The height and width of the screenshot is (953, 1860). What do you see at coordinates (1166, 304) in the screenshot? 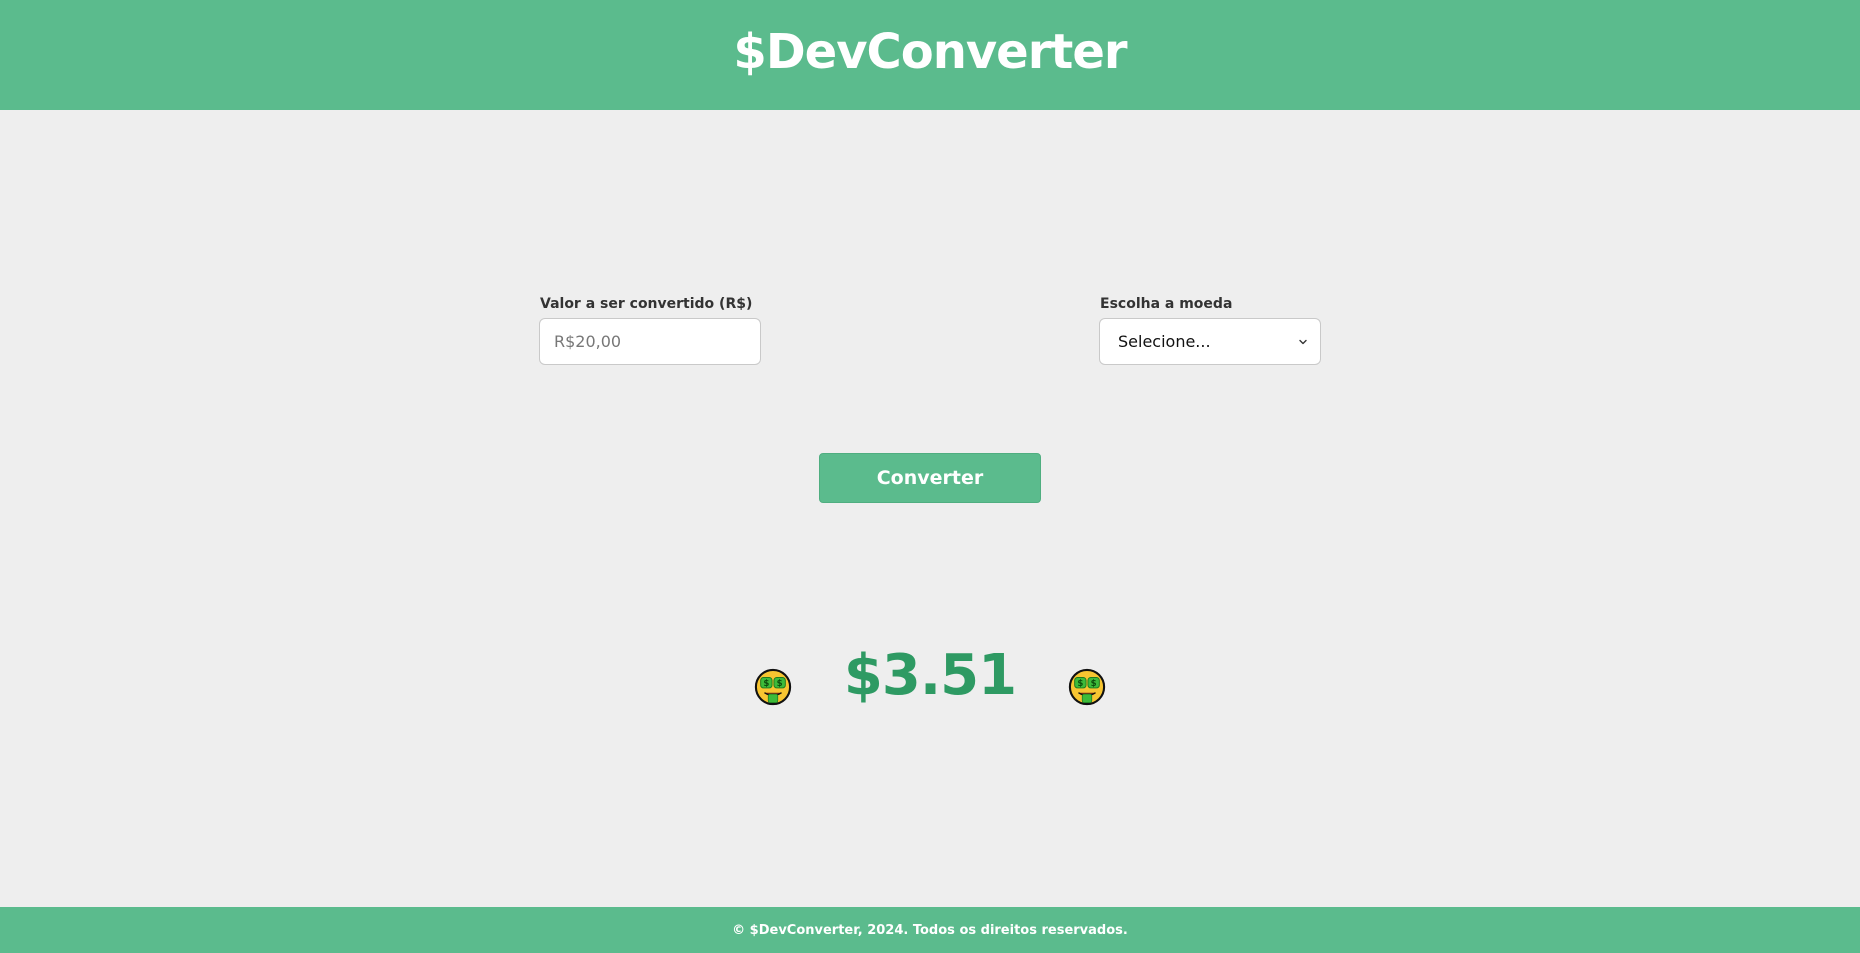
I see `currency-label: Escolha a moeda` at bounding box center [1166, 304].